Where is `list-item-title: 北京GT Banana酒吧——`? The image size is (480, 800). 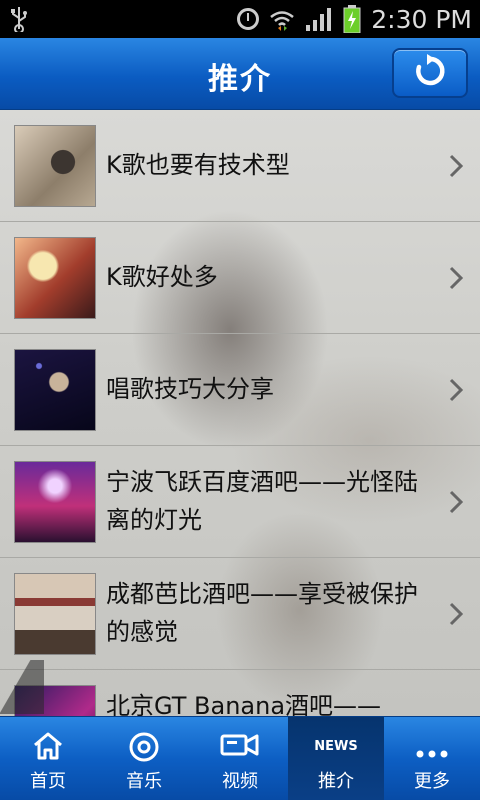
list-item-title: 北京GT Banana酒吧—— is located at coordinates (244, 704).